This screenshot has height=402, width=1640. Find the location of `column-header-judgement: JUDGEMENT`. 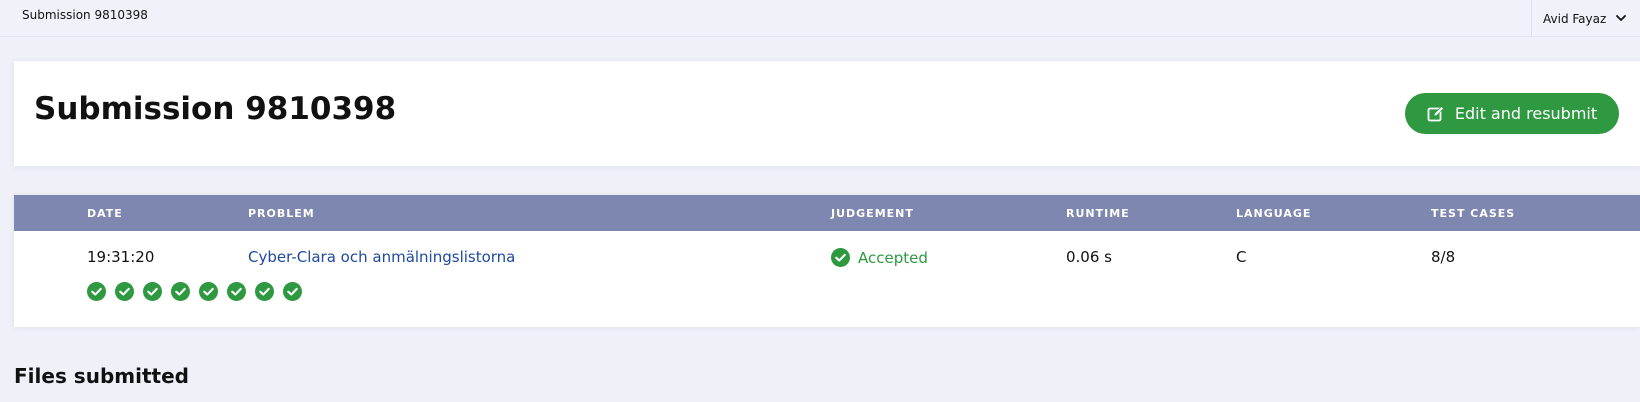

column-header-judgement: JUDGEMENT is located at coordinates (872, 213).